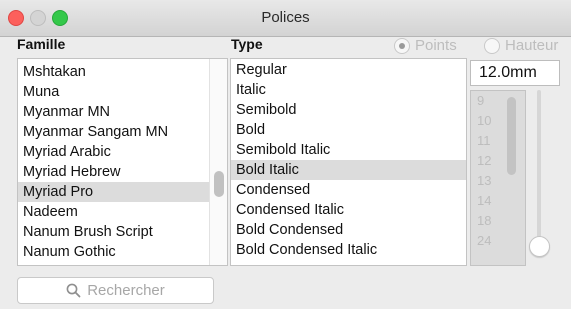  Describe the element at coordinates (532, 45) in the screenshot. I see `height-radio-label: Hauteur` at that location.